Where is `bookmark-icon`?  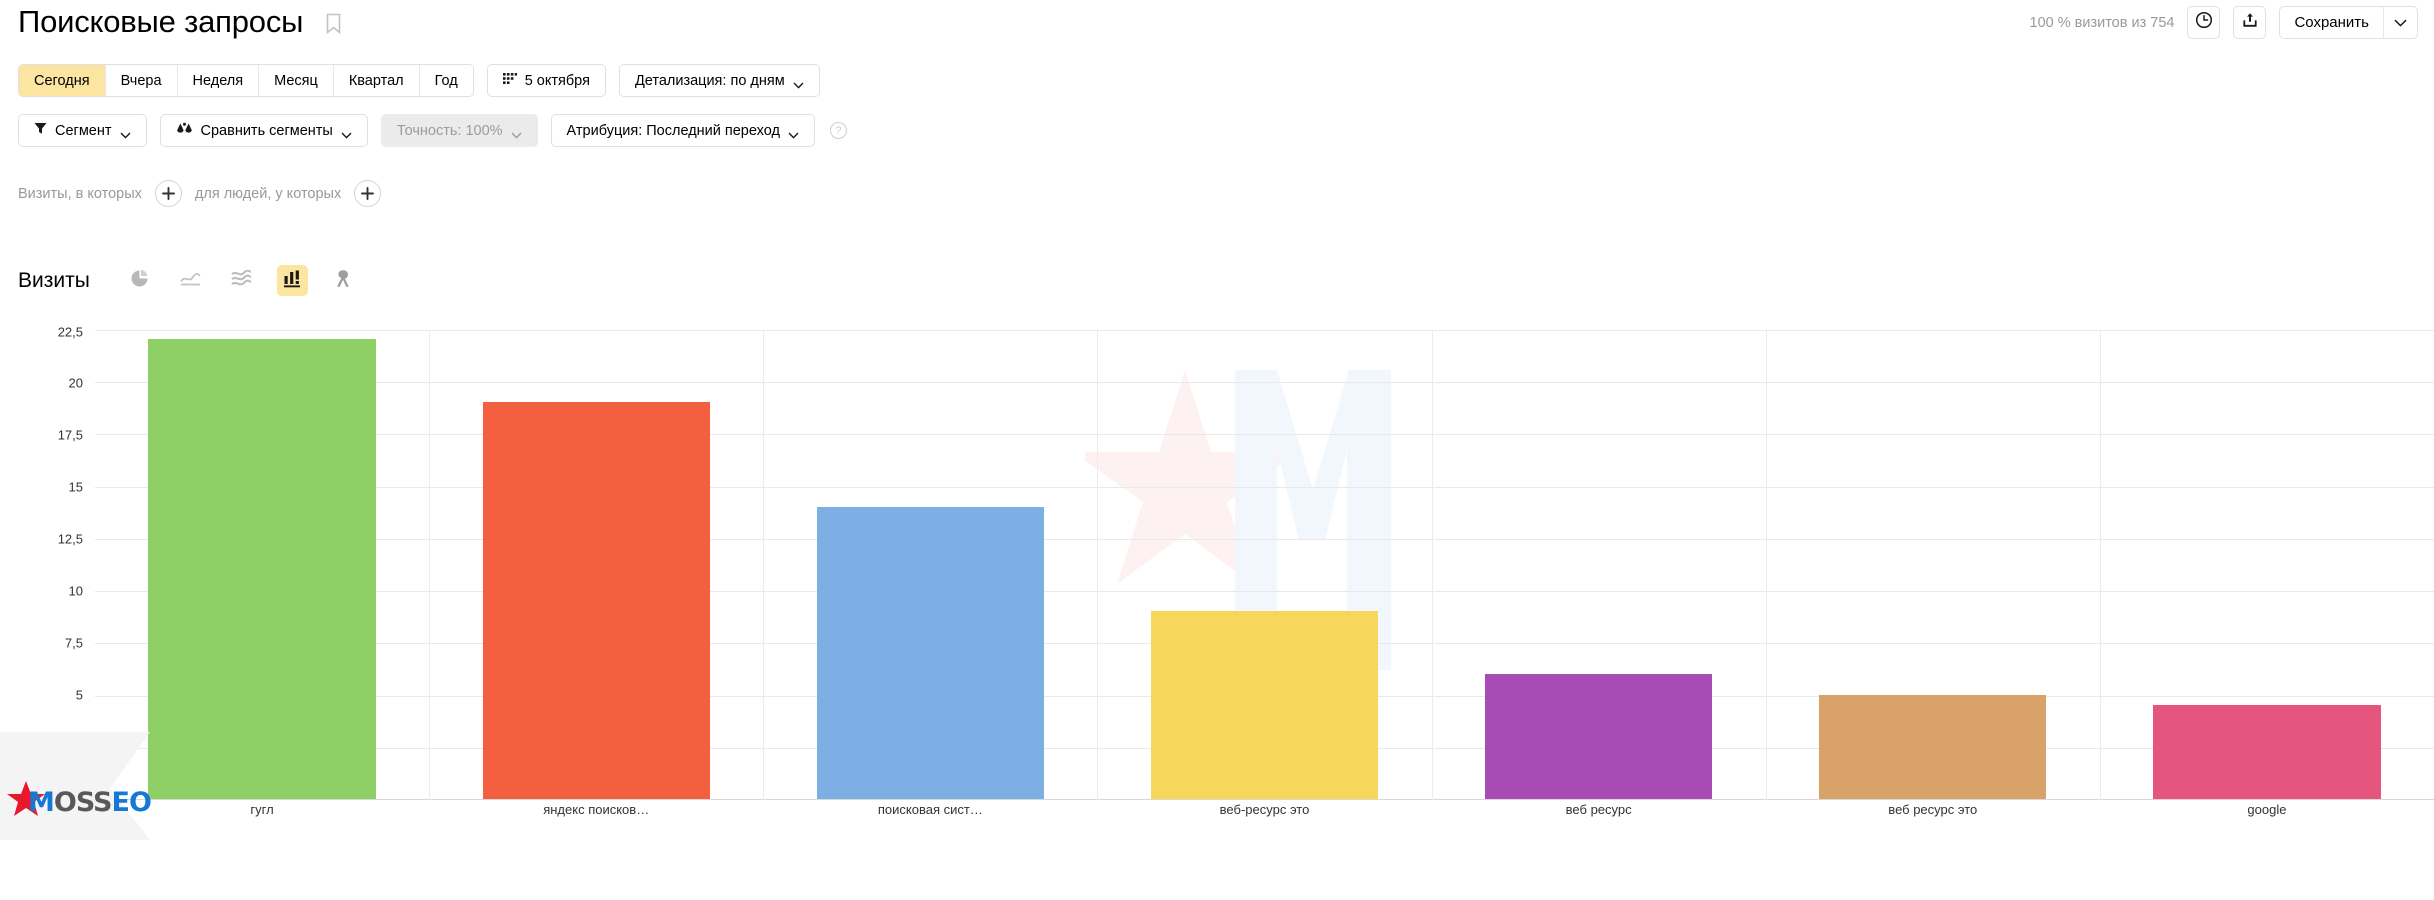 bookmark-icon is located at coordinates (333, 24).